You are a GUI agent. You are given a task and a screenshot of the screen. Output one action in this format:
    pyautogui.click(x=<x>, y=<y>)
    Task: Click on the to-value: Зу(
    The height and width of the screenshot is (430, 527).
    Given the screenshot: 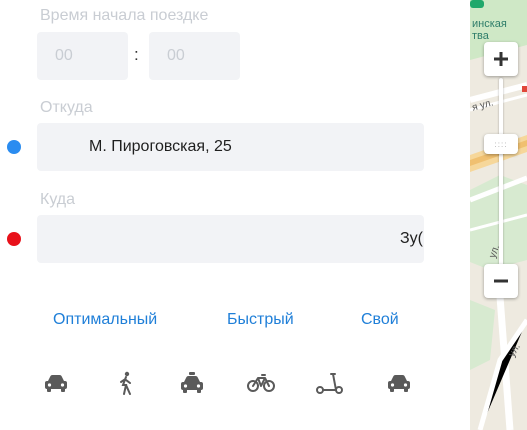 What is the action you would take?
    pyautogui.click(x=411, y=238)
    